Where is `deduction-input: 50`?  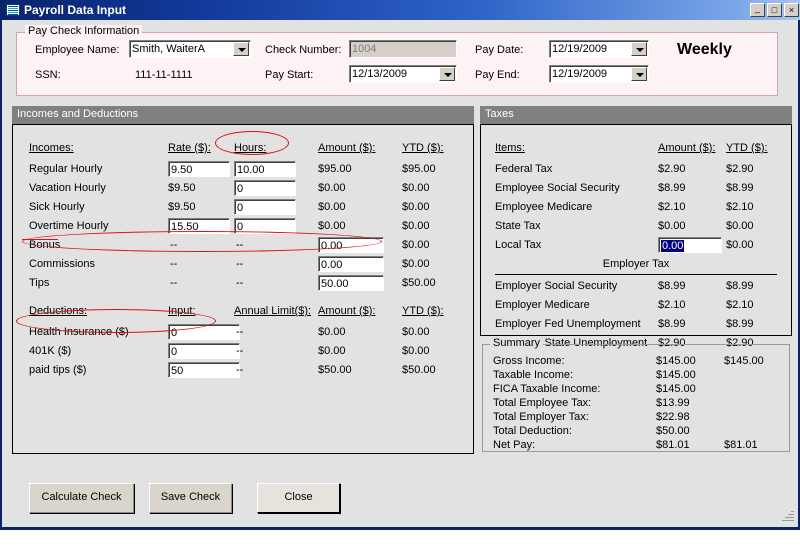 deduction-input: 50 is located at coordinates (204, 370).